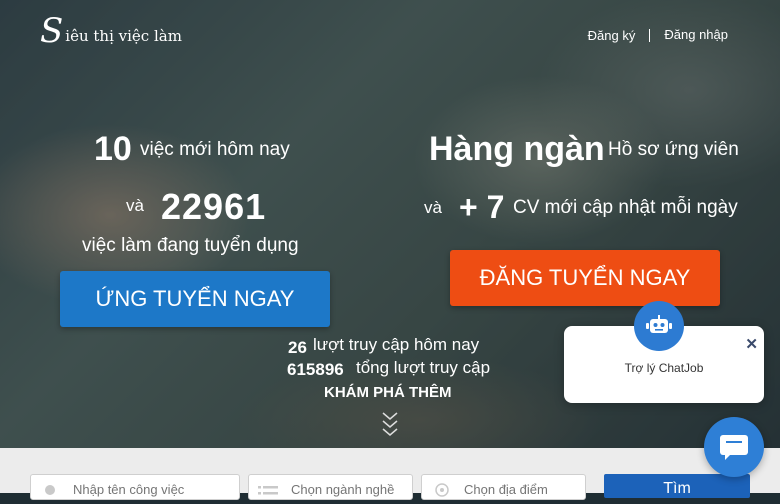 The image size is (780, 504). I want to click on headline: Hàng ngàn, so click(517, 149).